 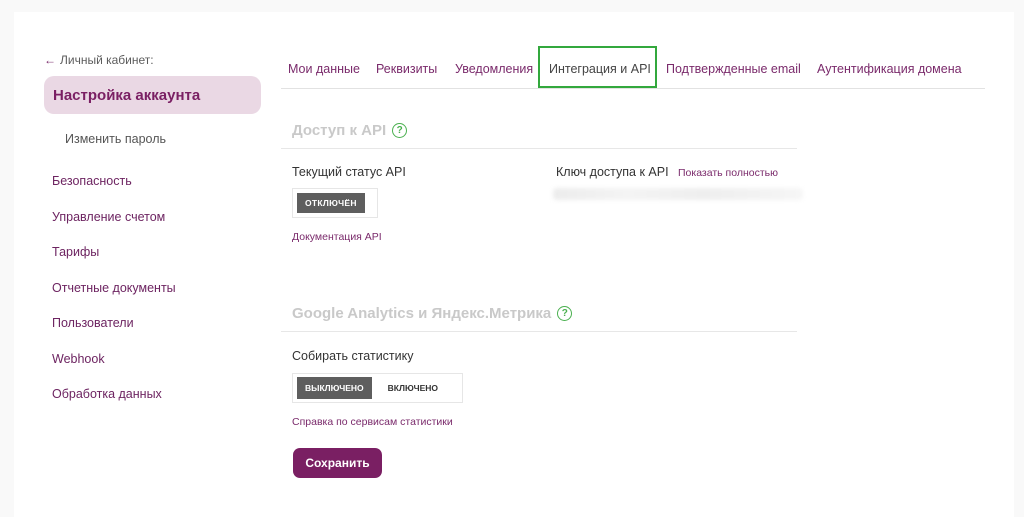 I want to click on sidebar-item-account-settings: Настройка аккаунта, so click(x=152, y=95).